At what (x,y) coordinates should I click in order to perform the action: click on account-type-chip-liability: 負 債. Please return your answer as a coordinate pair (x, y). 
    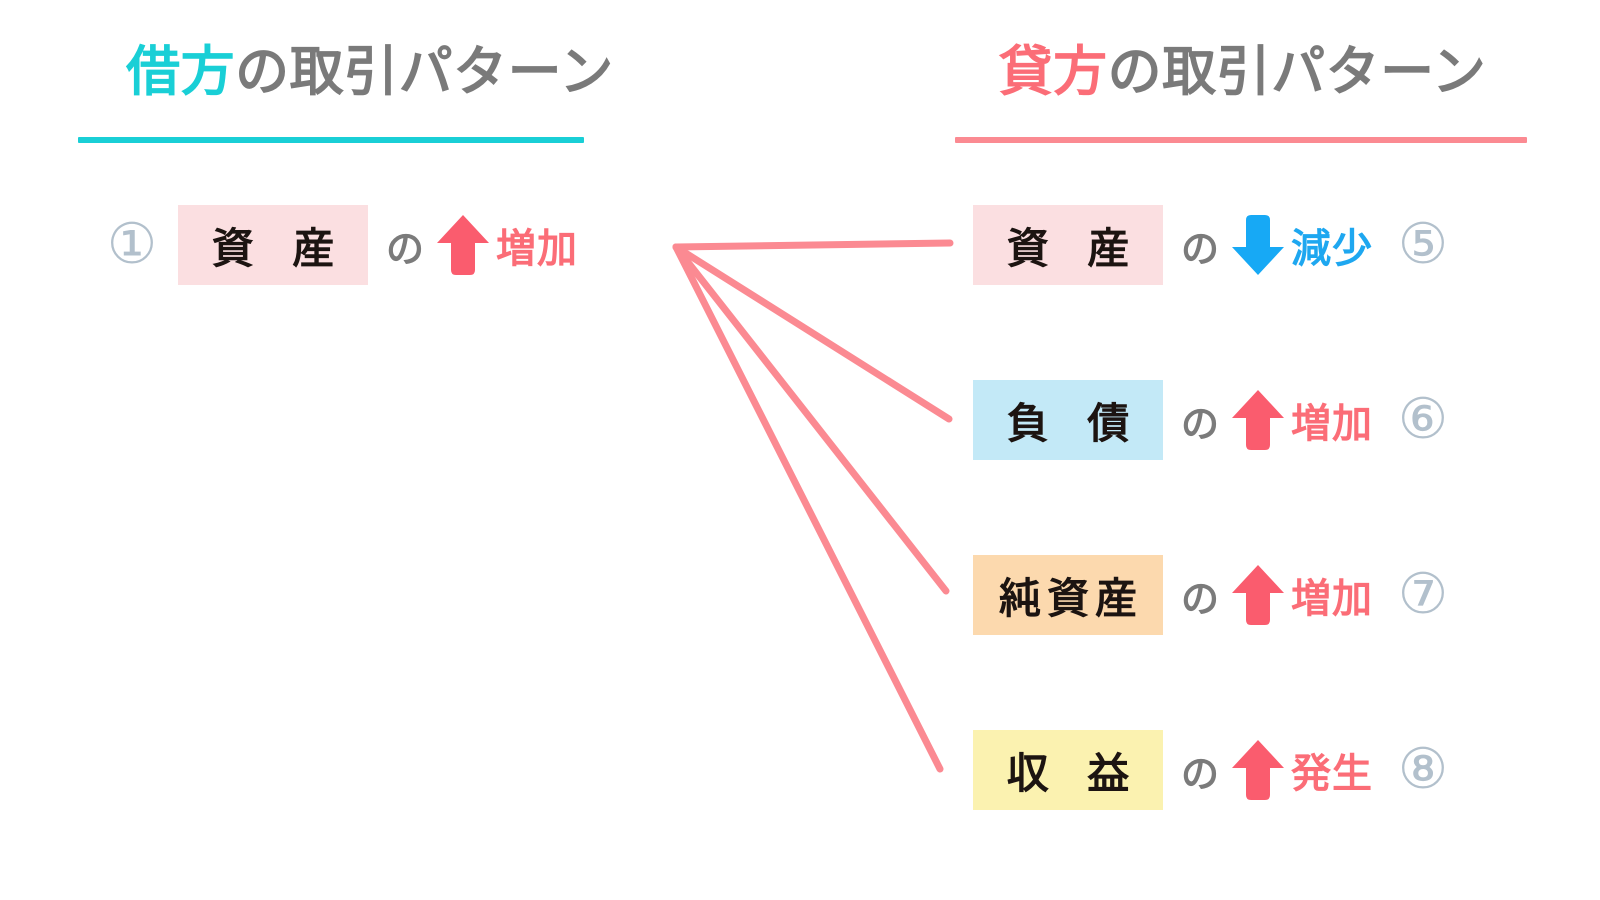
    Looking at the image, I should click on (1068, 420).